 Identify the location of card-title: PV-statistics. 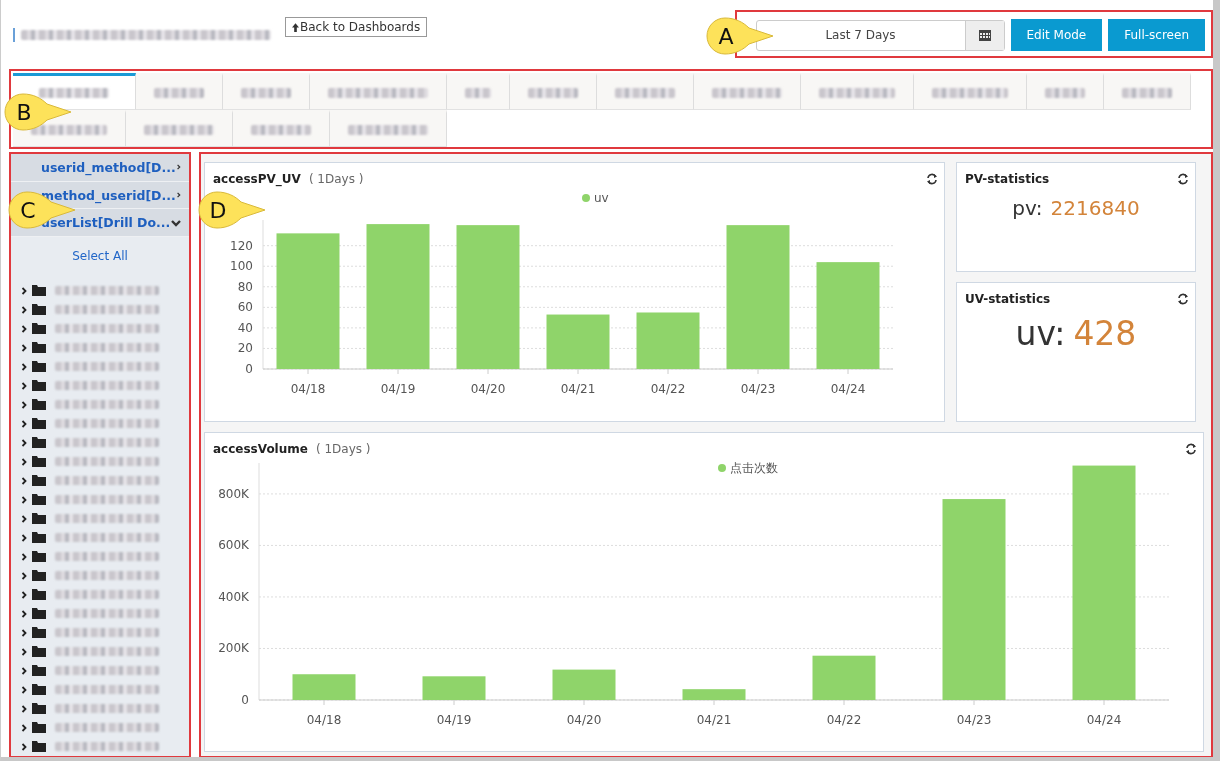
(1007, 179).